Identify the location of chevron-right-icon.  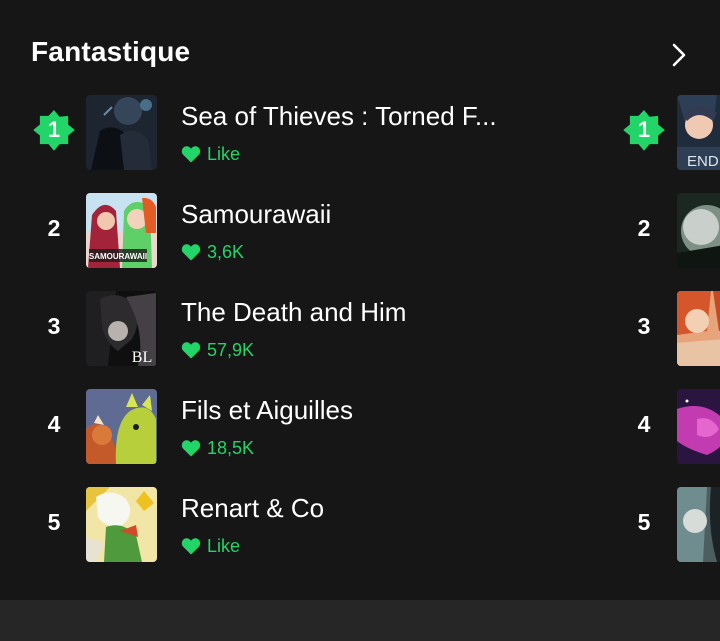
(679, 55).